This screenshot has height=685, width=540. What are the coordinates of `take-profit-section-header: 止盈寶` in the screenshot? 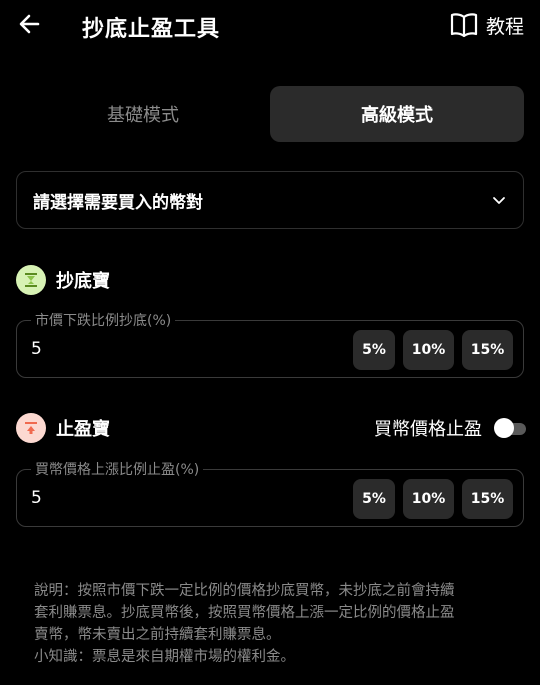 It's located at (63, 428).